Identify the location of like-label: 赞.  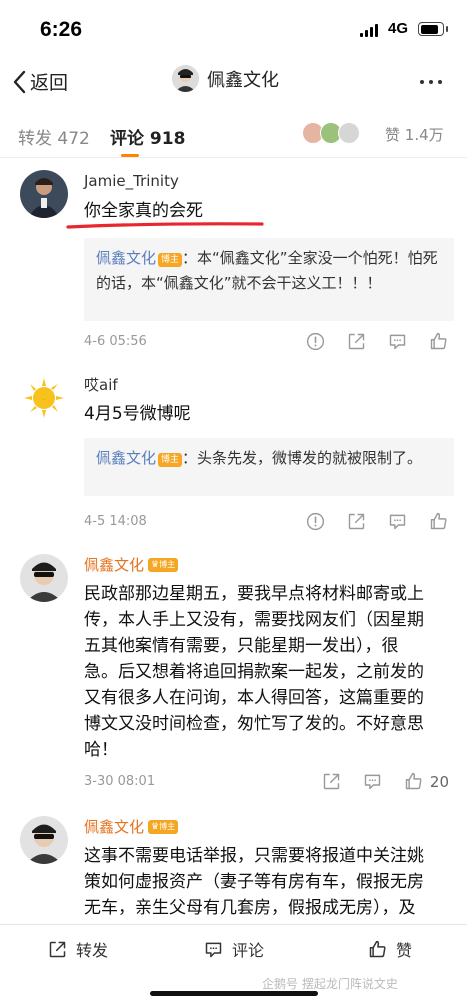
(404, 950).